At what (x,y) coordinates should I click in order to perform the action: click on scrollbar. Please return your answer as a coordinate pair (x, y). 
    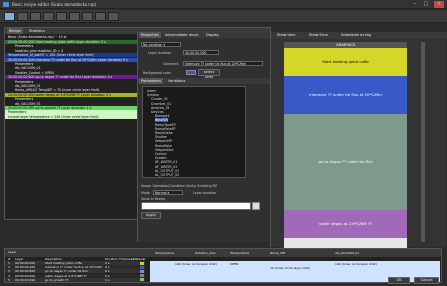
    Looking at the image, I should click on (423, 142).